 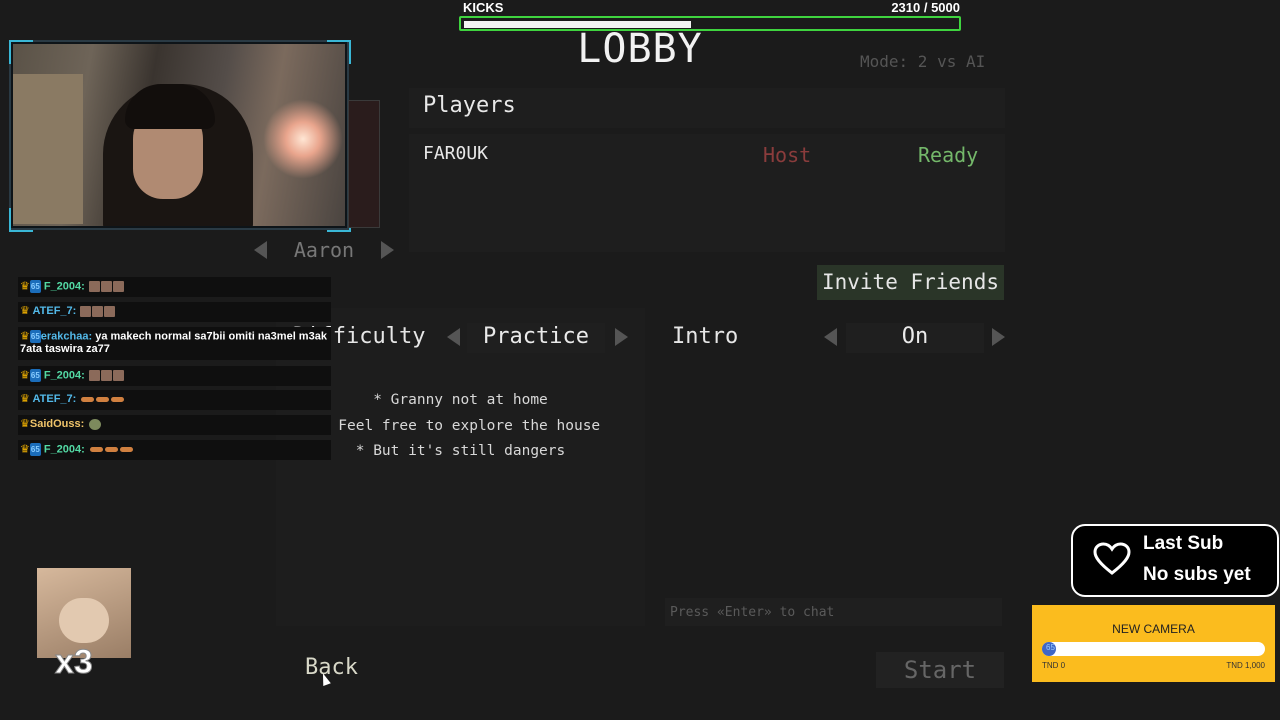 I want to click on goal-min-label: TND 0, so click(x=1054, y=665).